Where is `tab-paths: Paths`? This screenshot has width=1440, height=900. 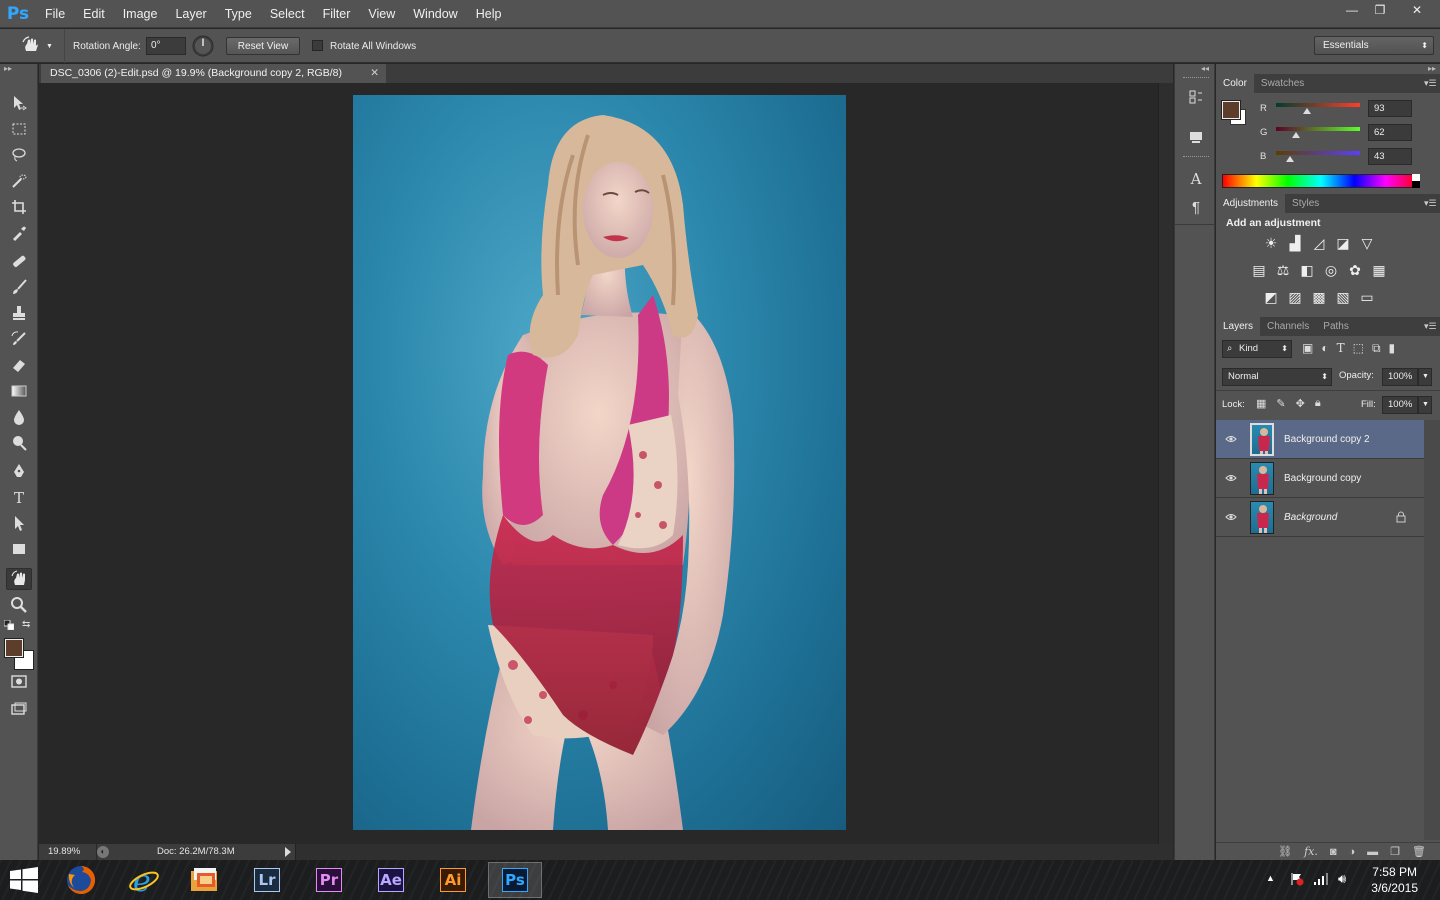
tab-paths: Paths is located at coordinates (1336, 326).